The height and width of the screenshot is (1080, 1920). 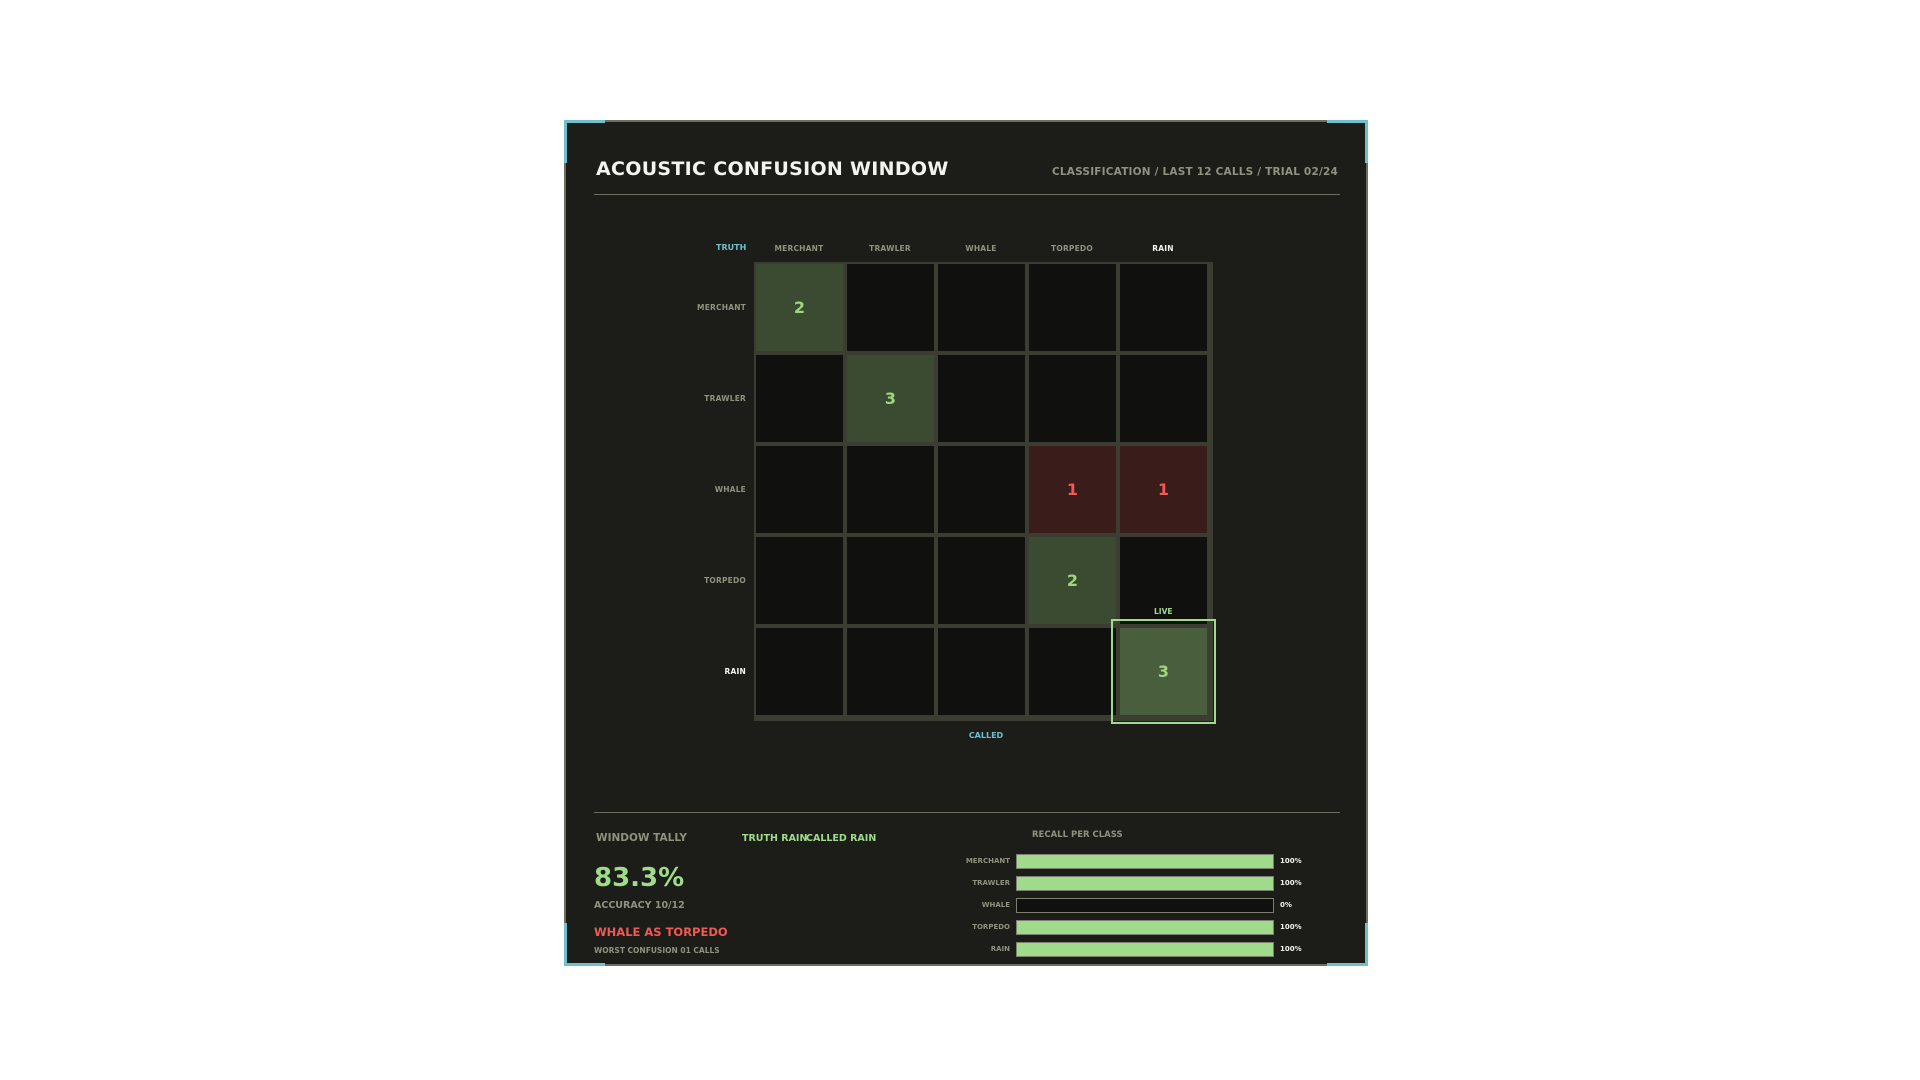 I want to click on live-cell-highlight, so click(x=1163, y=671).